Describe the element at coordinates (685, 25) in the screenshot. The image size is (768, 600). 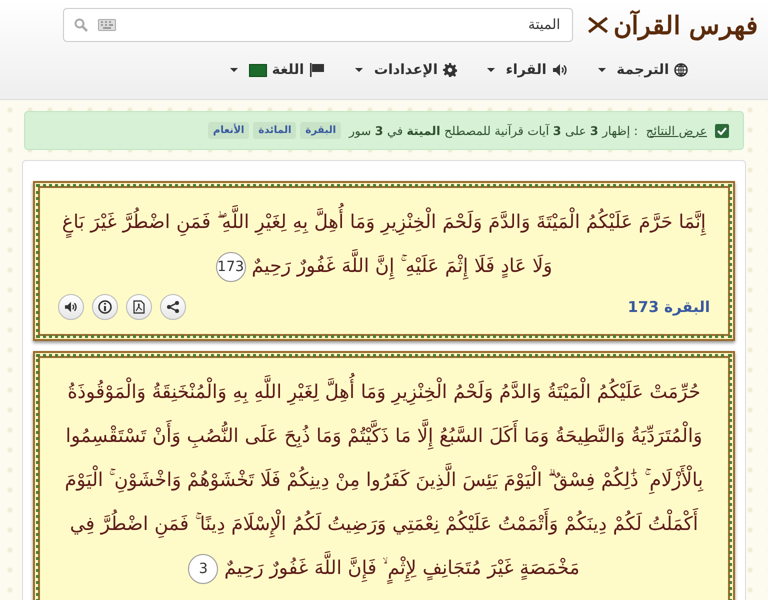
I see `site-logo-title: فهرس القرآن` at that location.